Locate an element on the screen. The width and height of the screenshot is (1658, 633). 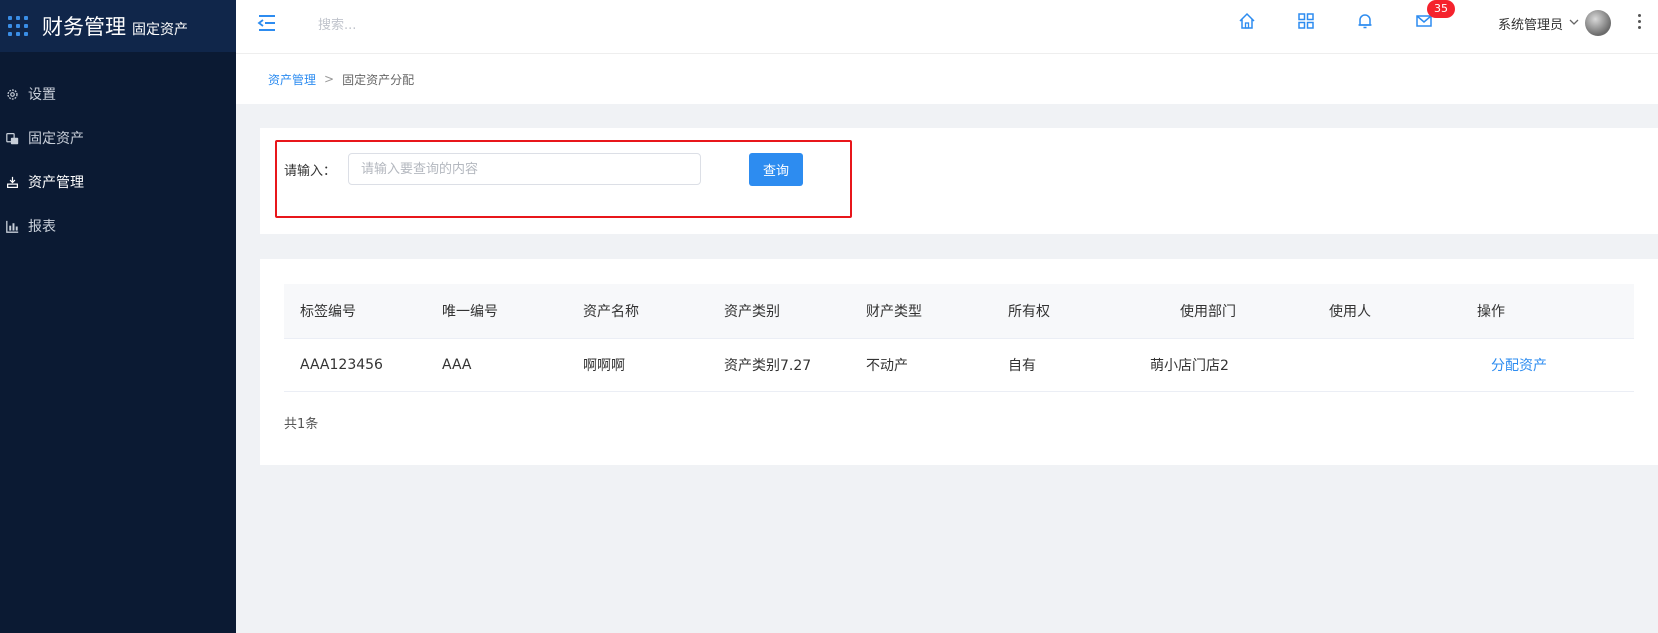
column-header: 所有权 is located at coordinates (1029, 312).